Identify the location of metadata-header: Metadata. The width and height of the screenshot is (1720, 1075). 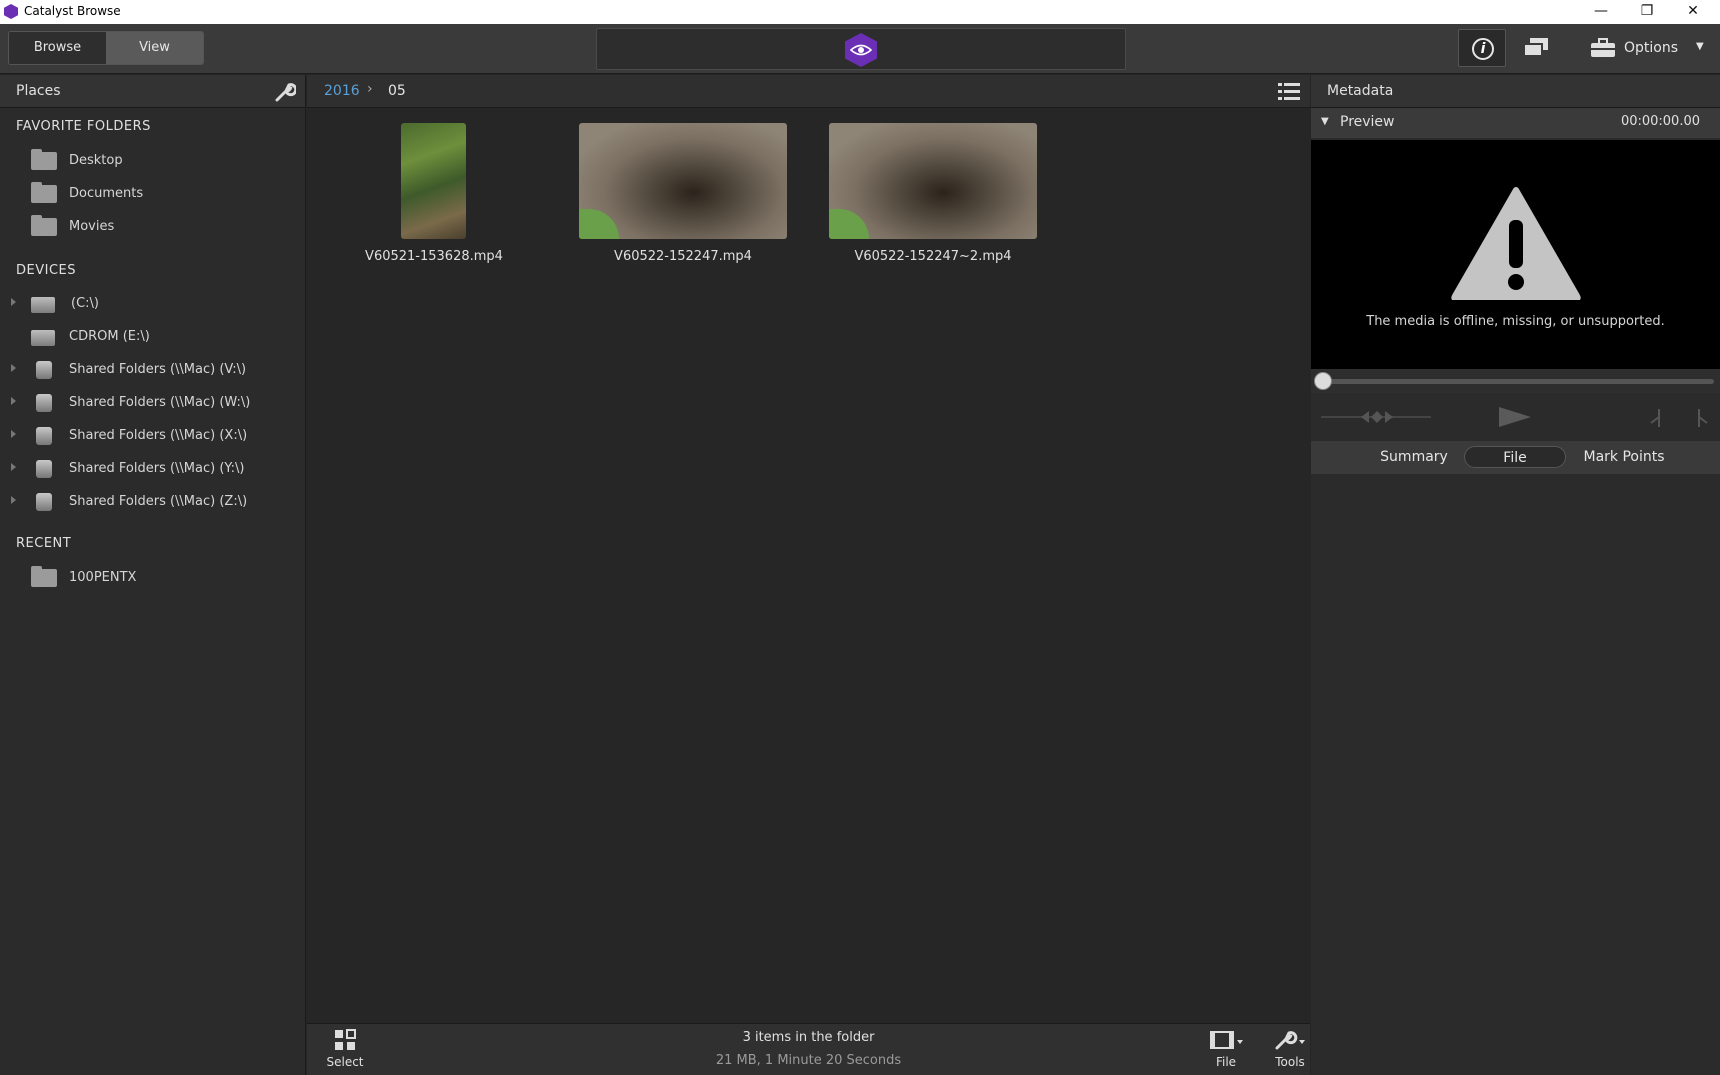
(1515, 91).